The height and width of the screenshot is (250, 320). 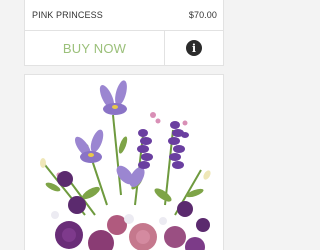 I want to click on info-icon: i, so click(x=194, y=48).